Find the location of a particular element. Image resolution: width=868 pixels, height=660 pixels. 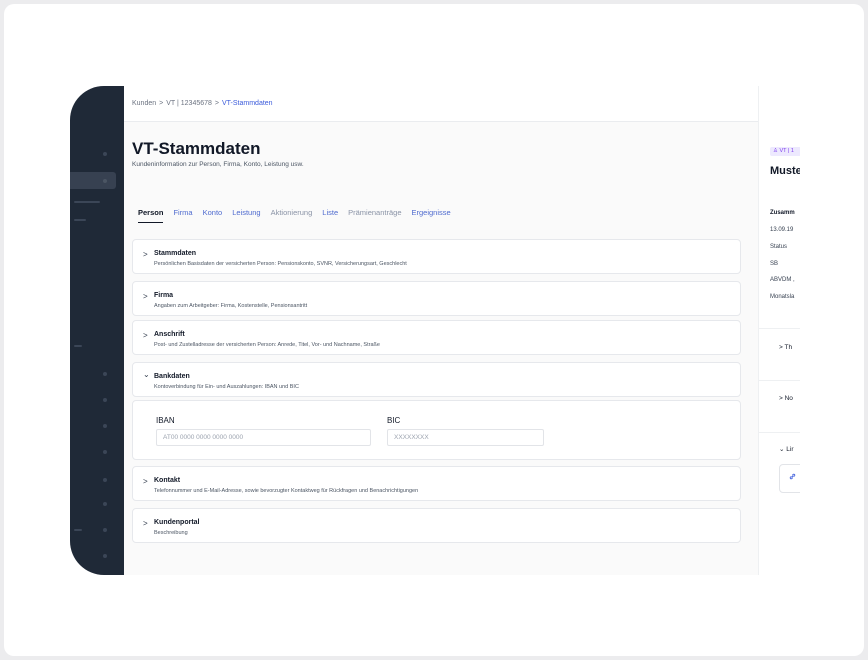

summary-row: SB is located at coordinates (774, 264).